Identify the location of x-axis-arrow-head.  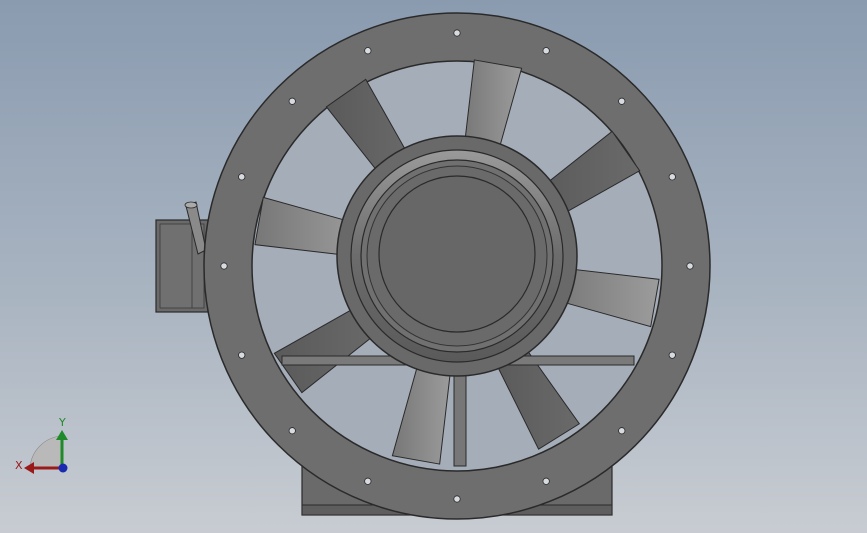
(29, 468).